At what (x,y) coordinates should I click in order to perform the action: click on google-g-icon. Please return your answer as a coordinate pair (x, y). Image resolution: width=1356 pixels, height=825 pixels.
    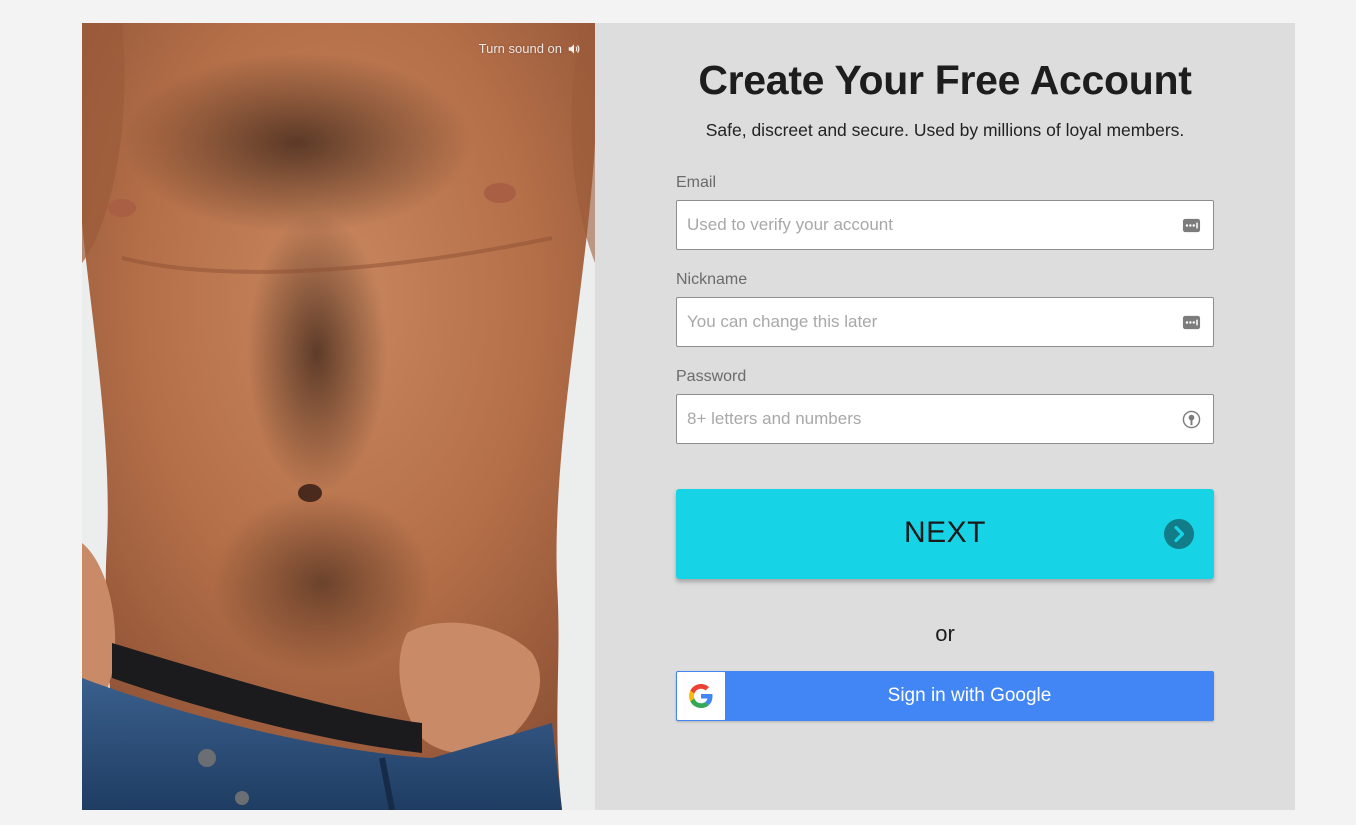
    Looking at the image, I should click on (701, 696).